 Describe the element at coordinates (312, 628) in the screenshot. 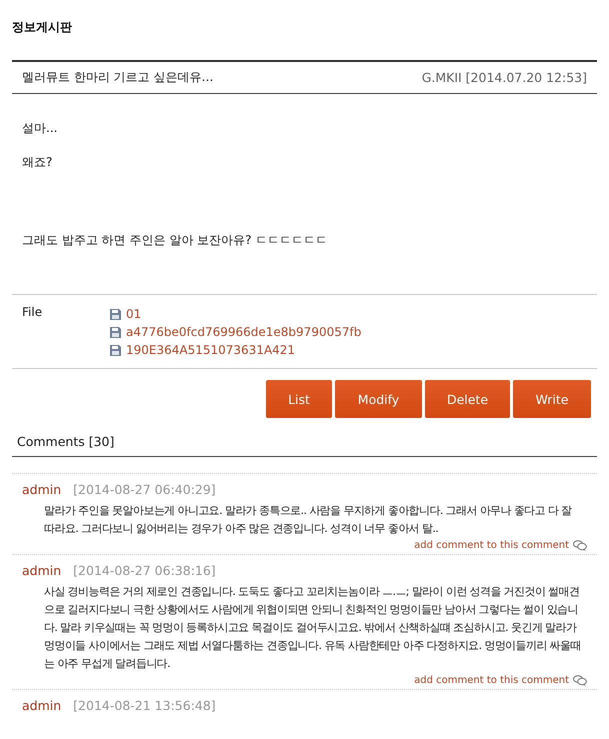

I see `comment-text: 사실 경비능력은 거의 제로인 견종입니다. 도둑도 좋다고 꼬리치는놈이라 ㅡ.ㅡ; 말라이 이런 성격을 거진것이 썰매견으로 길러지다보니 극한 상황에서도 사람에게 위협이되면 안되니 친화적인 멍멍이들만 남아서 그렇다는 썰이 있습니다. 말라 키우실때는 꼭 멍멍이 등록하시고요 목걸이도 걸어두시고요. 밖에서 산책하실떄 조심하시고. 웃긴게 말라가 멍멍이들 사이에서는 그래도 제법 서열다툼하는 견종입니다. 유독 사람한테만 아주 다정하지요. 멍멍이들끼리 싸울때는 아주 무섭게 달려듭니다.` at that location.